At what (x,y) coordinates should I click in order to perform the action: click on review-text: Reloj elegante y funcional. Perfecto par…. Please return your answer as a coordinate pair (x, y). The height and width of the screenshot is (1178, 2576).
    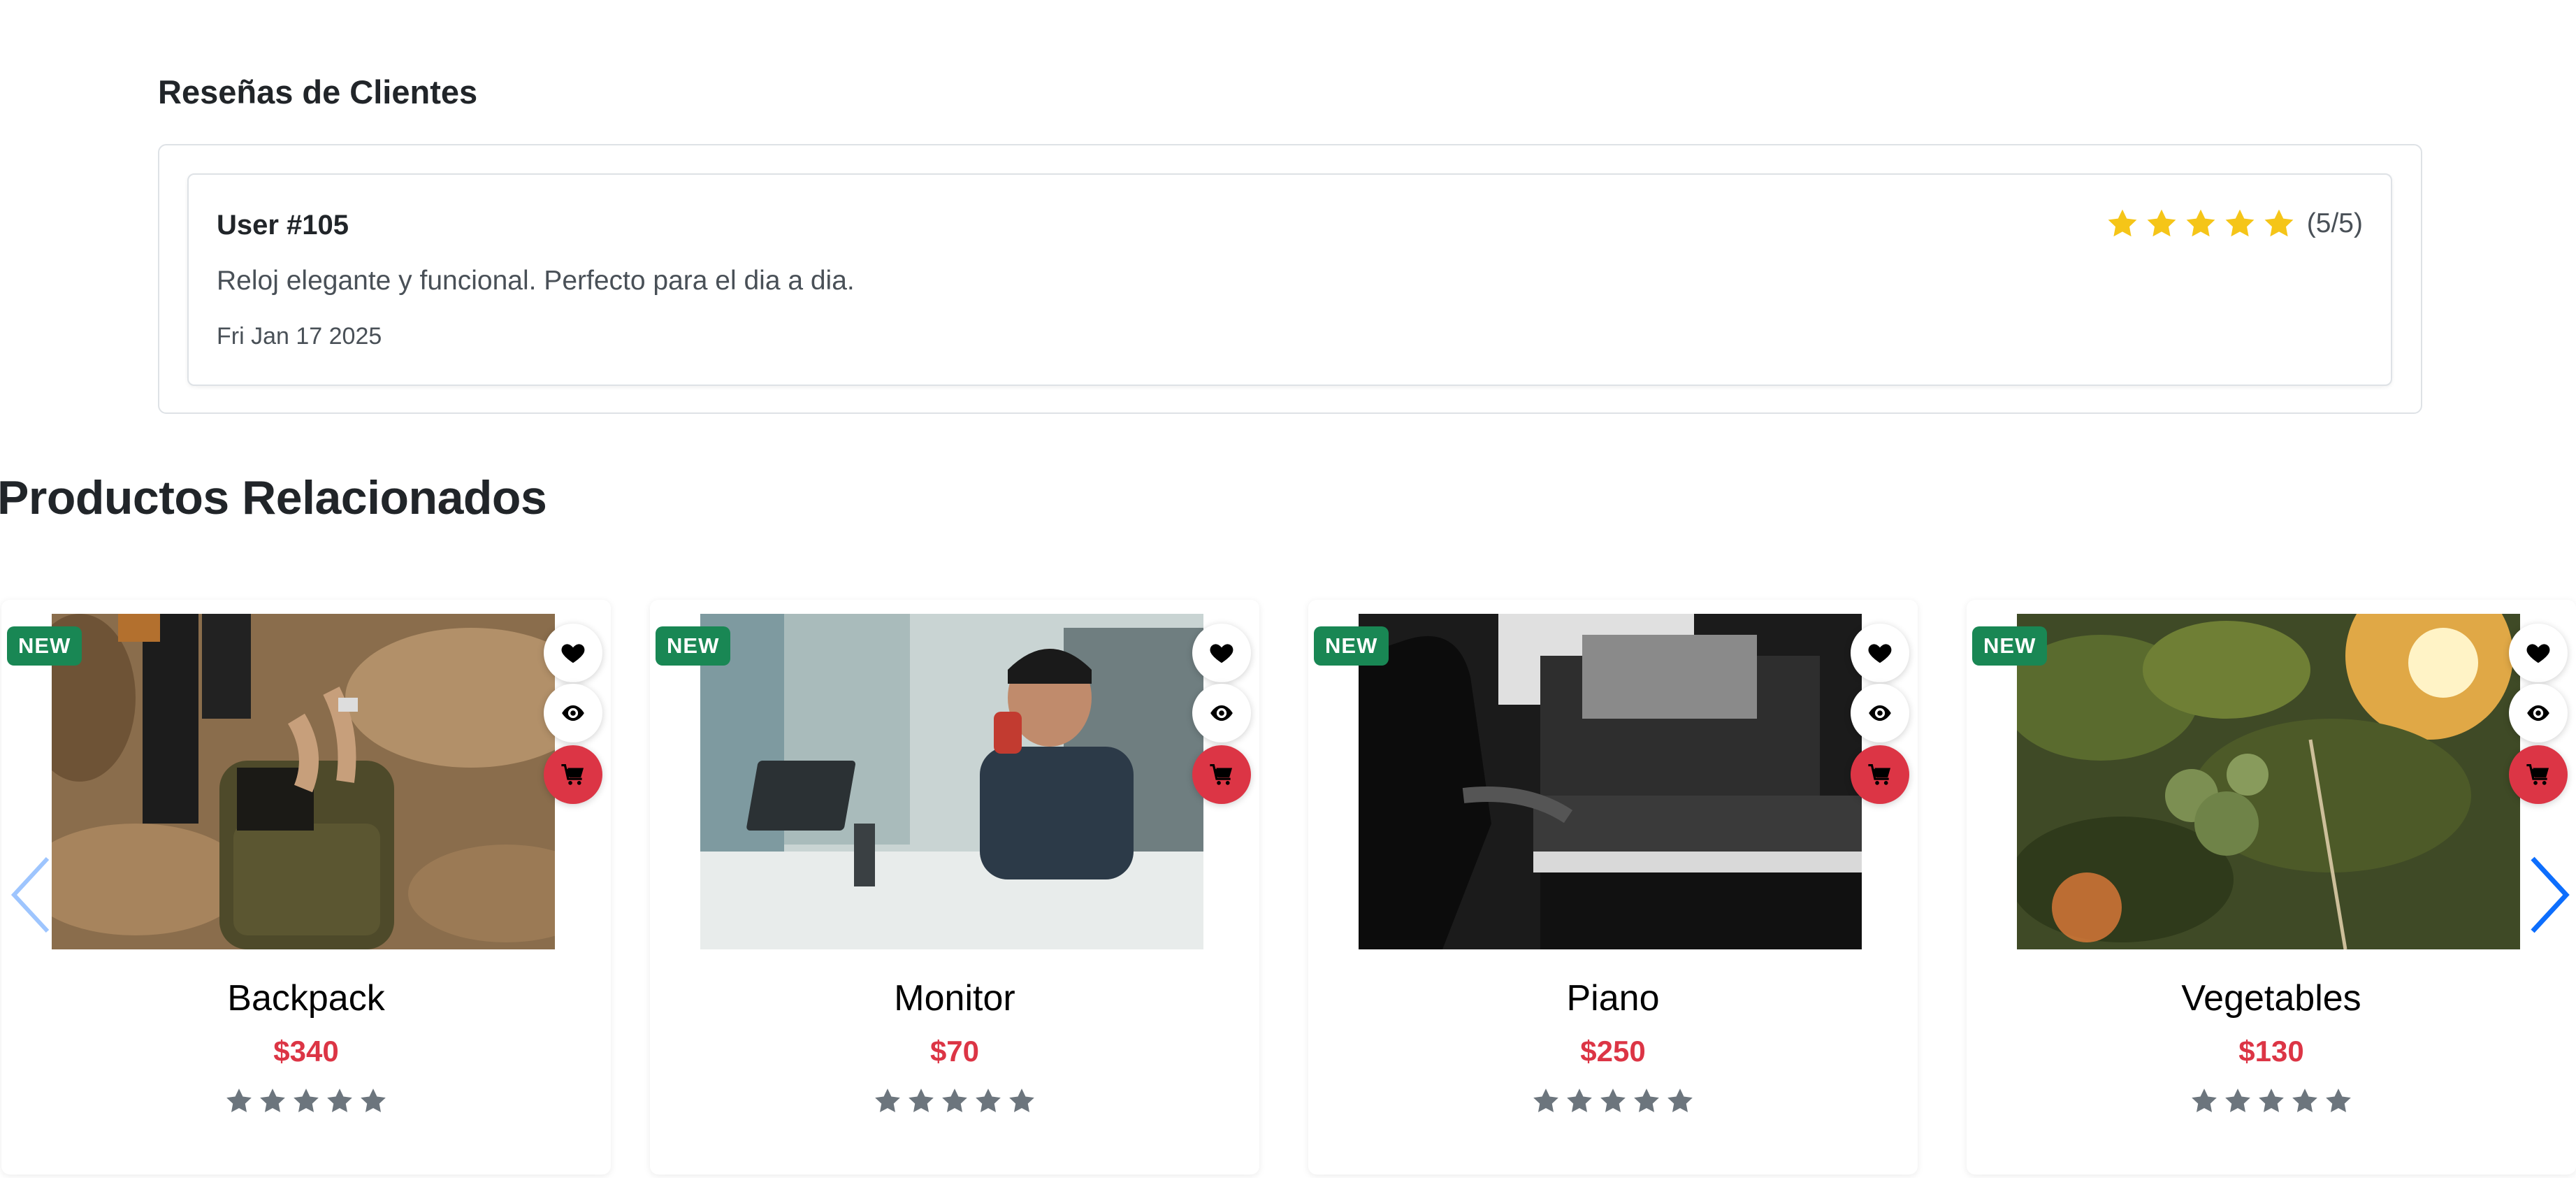
    Looking at the image, I should click on (536, 281).